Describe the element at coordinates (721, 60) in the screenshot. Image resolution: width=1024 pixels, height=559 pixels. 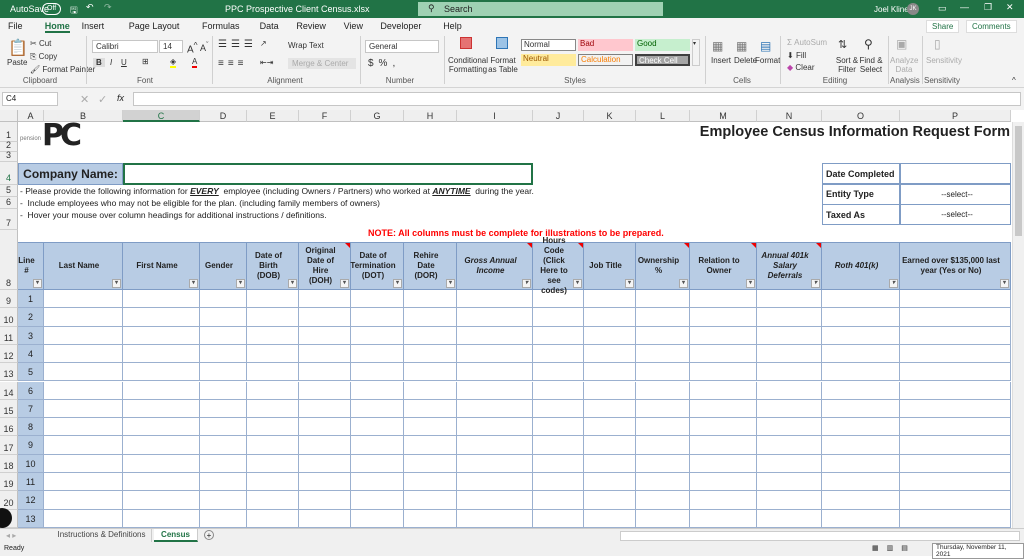
I see `insert-button: Insert` at that location.